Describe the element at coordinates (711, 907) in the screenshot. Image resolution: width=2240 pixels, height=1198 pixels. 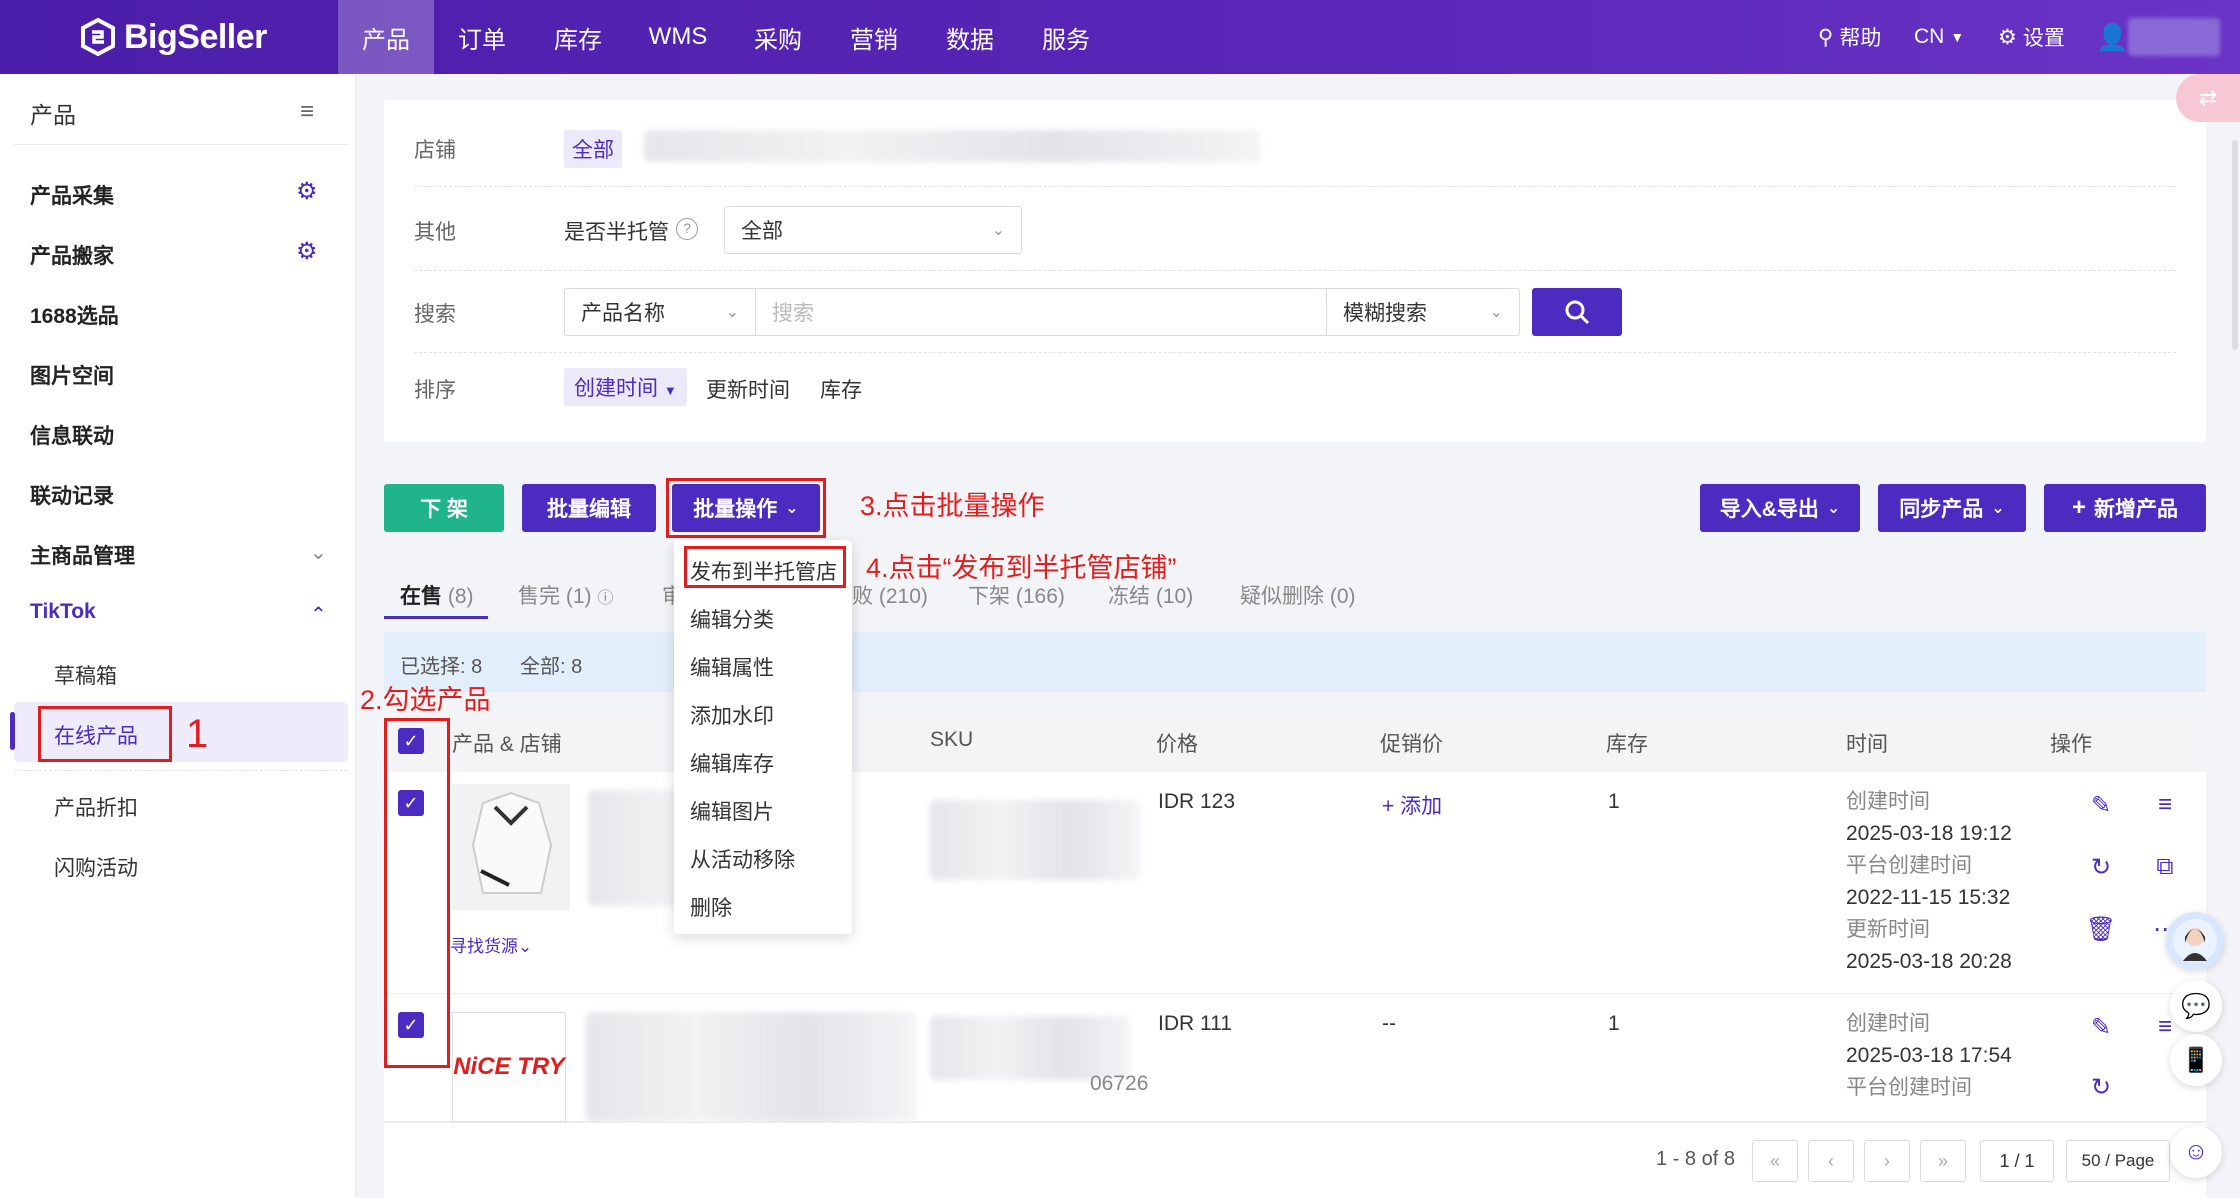
I see `menu-item-delete: 删除` at that location.